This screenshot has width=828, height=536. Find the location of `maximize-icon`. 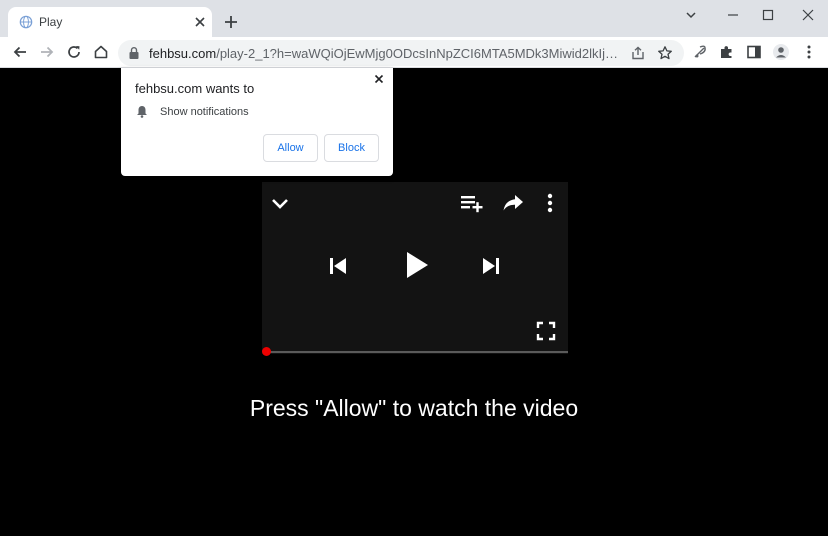

maximize-icon is located at coordinates (768, 15).